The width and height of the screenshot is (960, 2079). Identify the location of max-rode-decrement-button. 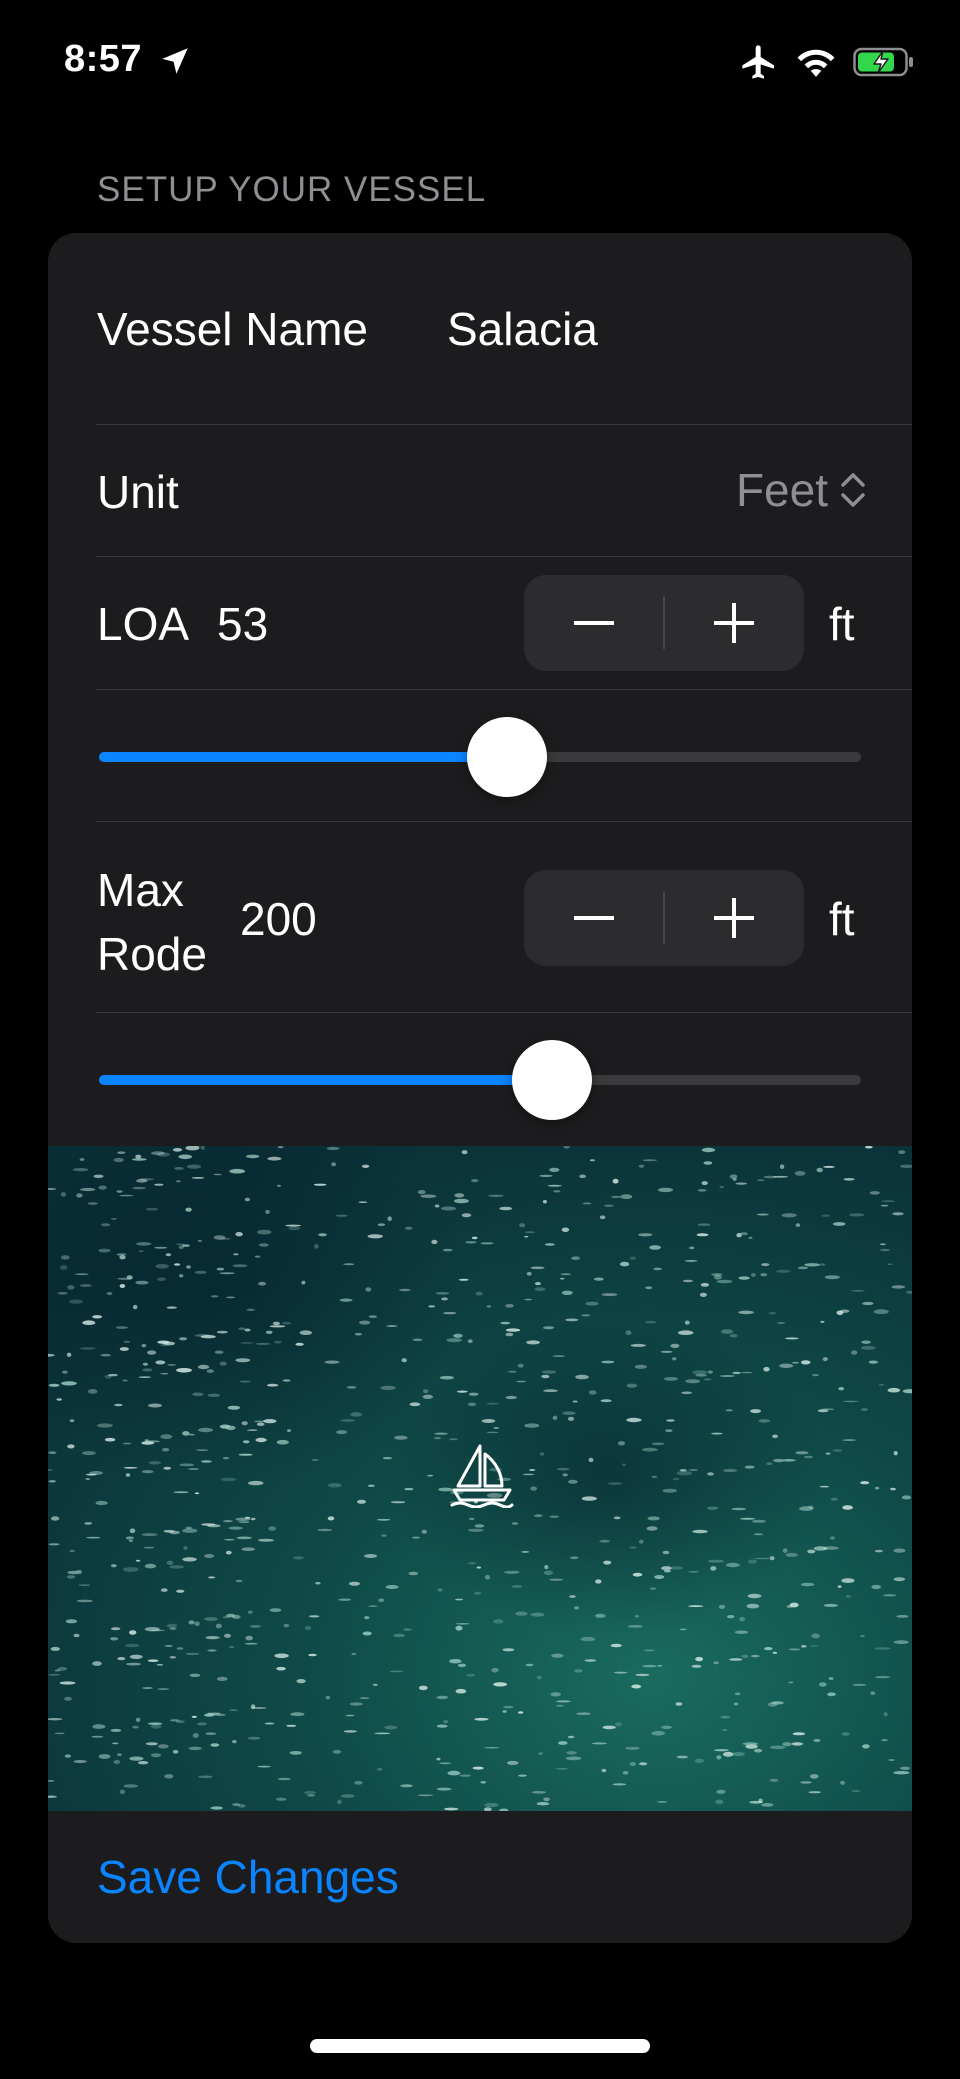
(594, 918).